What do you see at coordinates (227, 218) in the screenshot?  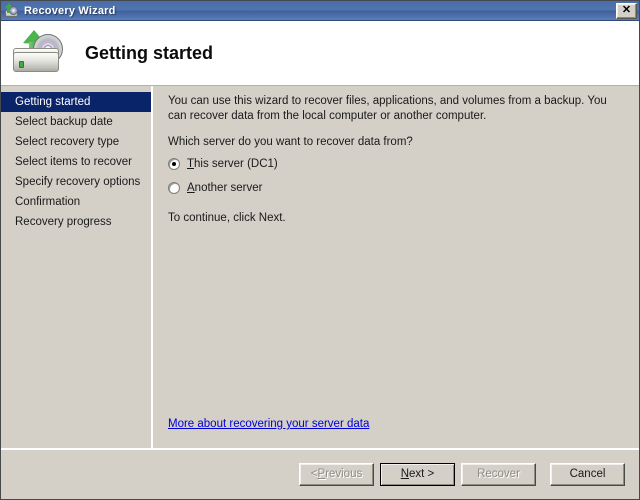 I see `continue-text: To continue, click Next.` at bounding box center [227, 218].